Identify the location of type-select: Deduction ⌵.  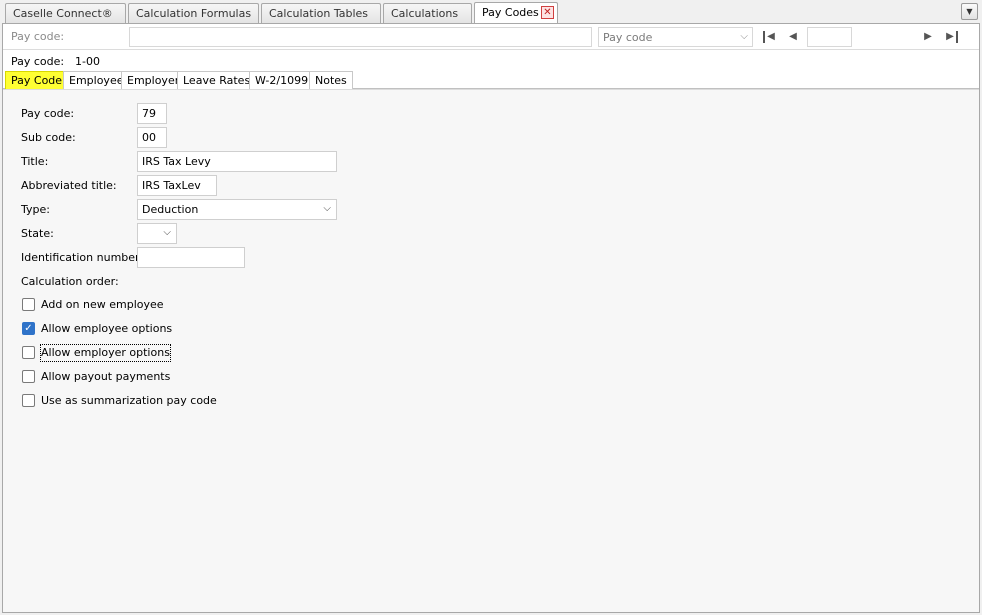
(237, 209).